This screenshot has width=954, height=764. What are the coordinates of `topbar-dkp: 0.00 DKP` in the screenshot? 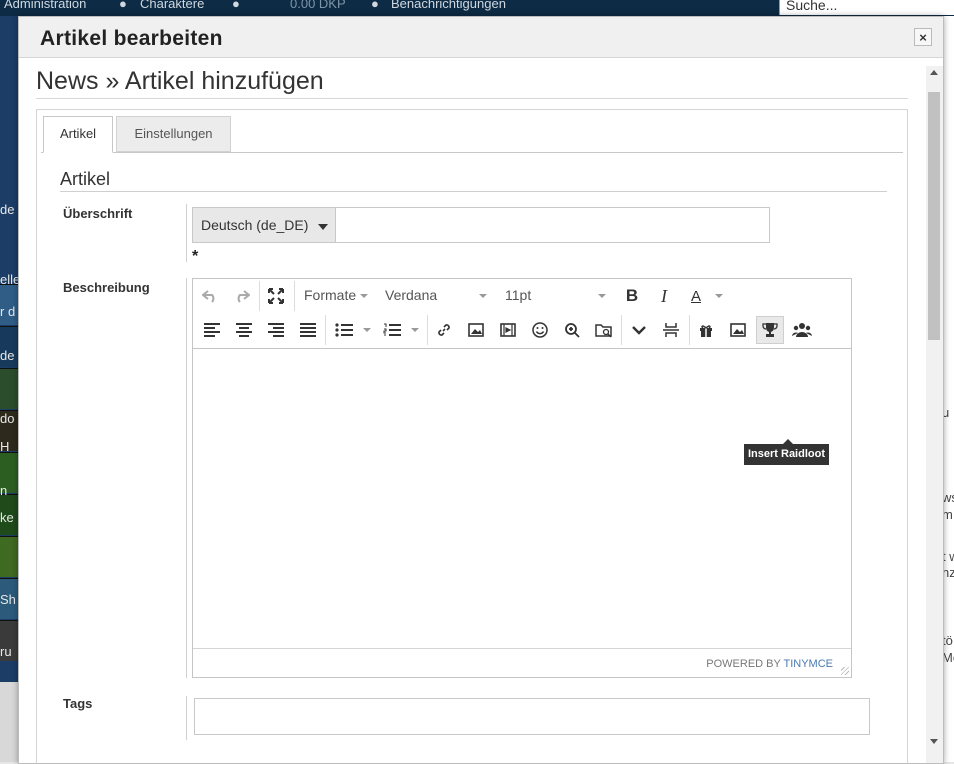 It's located at (318, 5).